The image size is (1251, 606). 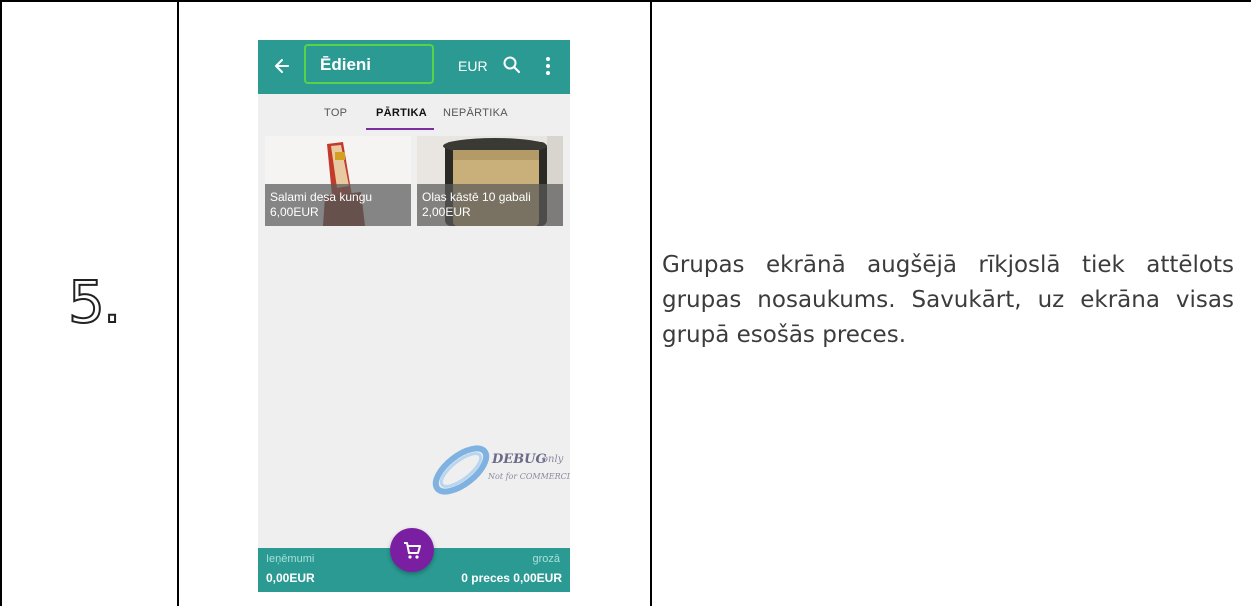 I want to click on back-arrow-icon, so click(x=283, y=66).